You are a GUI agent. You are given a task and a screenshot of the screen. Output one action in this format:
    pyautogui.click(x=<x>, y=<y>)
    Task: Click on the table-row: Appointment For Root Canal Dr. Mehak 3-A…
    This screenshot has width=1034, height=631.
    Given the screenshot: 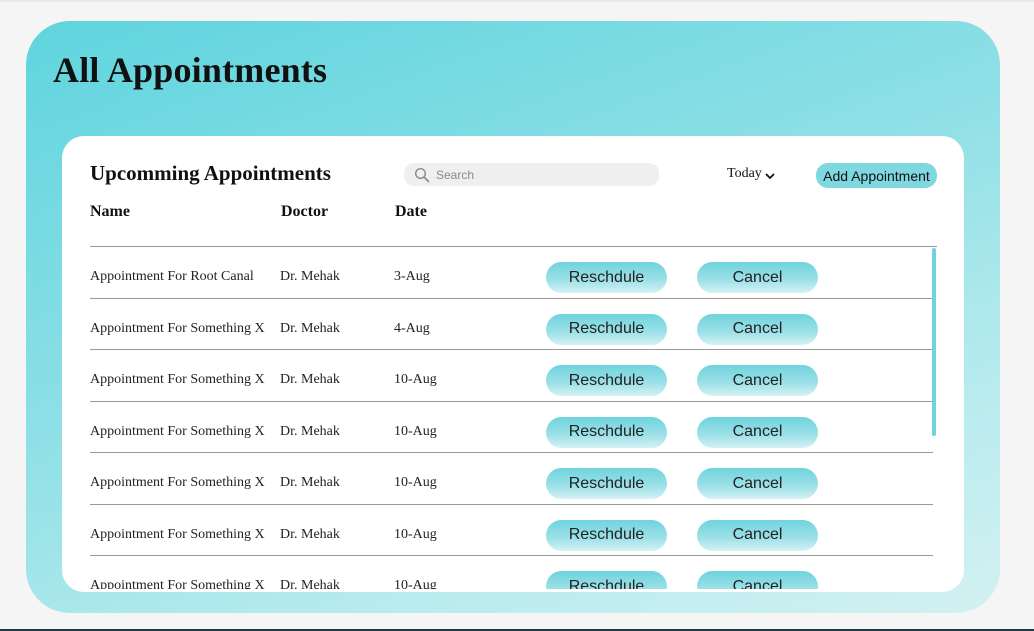 What is the action you would take?
    pyautogui.click(x=511, y=273)
    